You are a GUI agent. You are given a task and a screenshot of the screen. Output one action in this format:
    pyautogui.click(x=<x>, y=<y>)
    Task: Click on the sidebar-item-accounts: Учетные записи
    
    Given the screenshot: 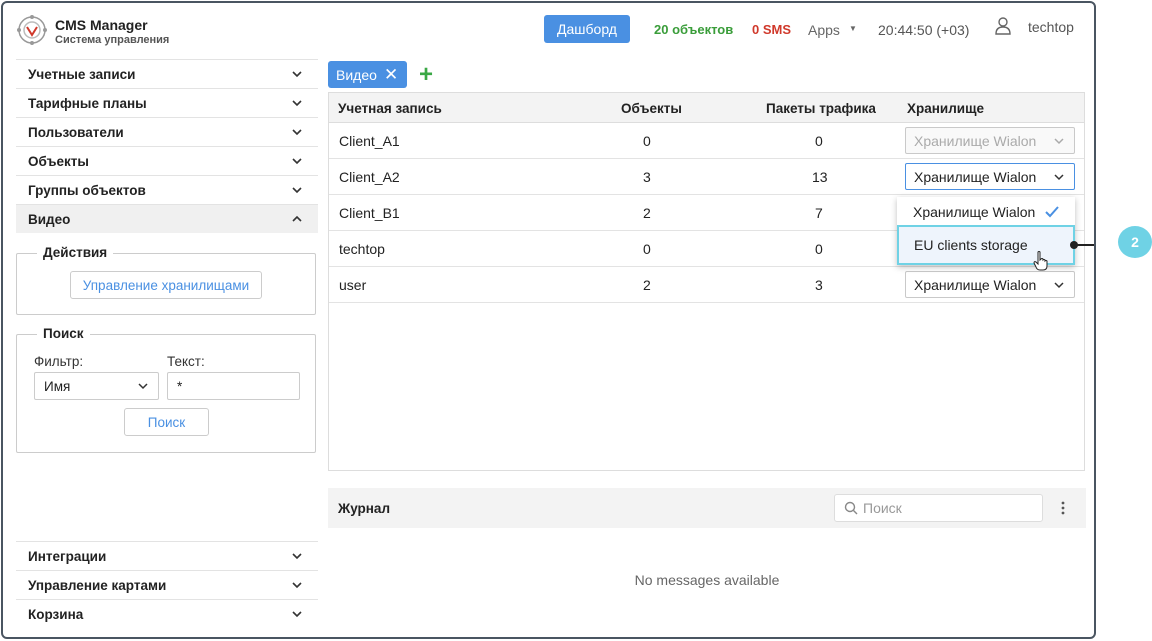 What is the action you would take?
    pyautogui.click(x=167, y=73)
    